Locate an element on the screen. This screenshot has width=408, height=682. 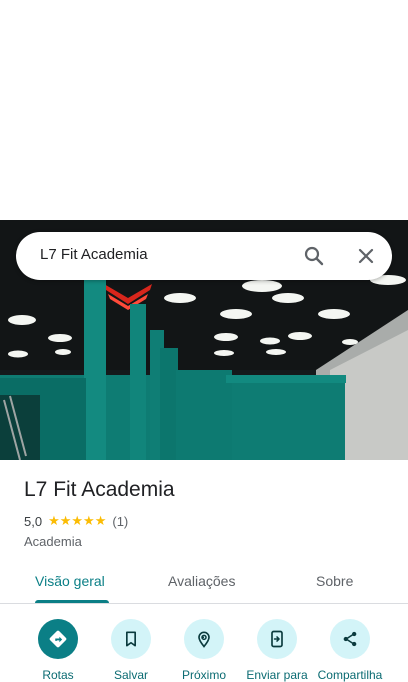
review-count: (1) is located at coordinates (120, 521).